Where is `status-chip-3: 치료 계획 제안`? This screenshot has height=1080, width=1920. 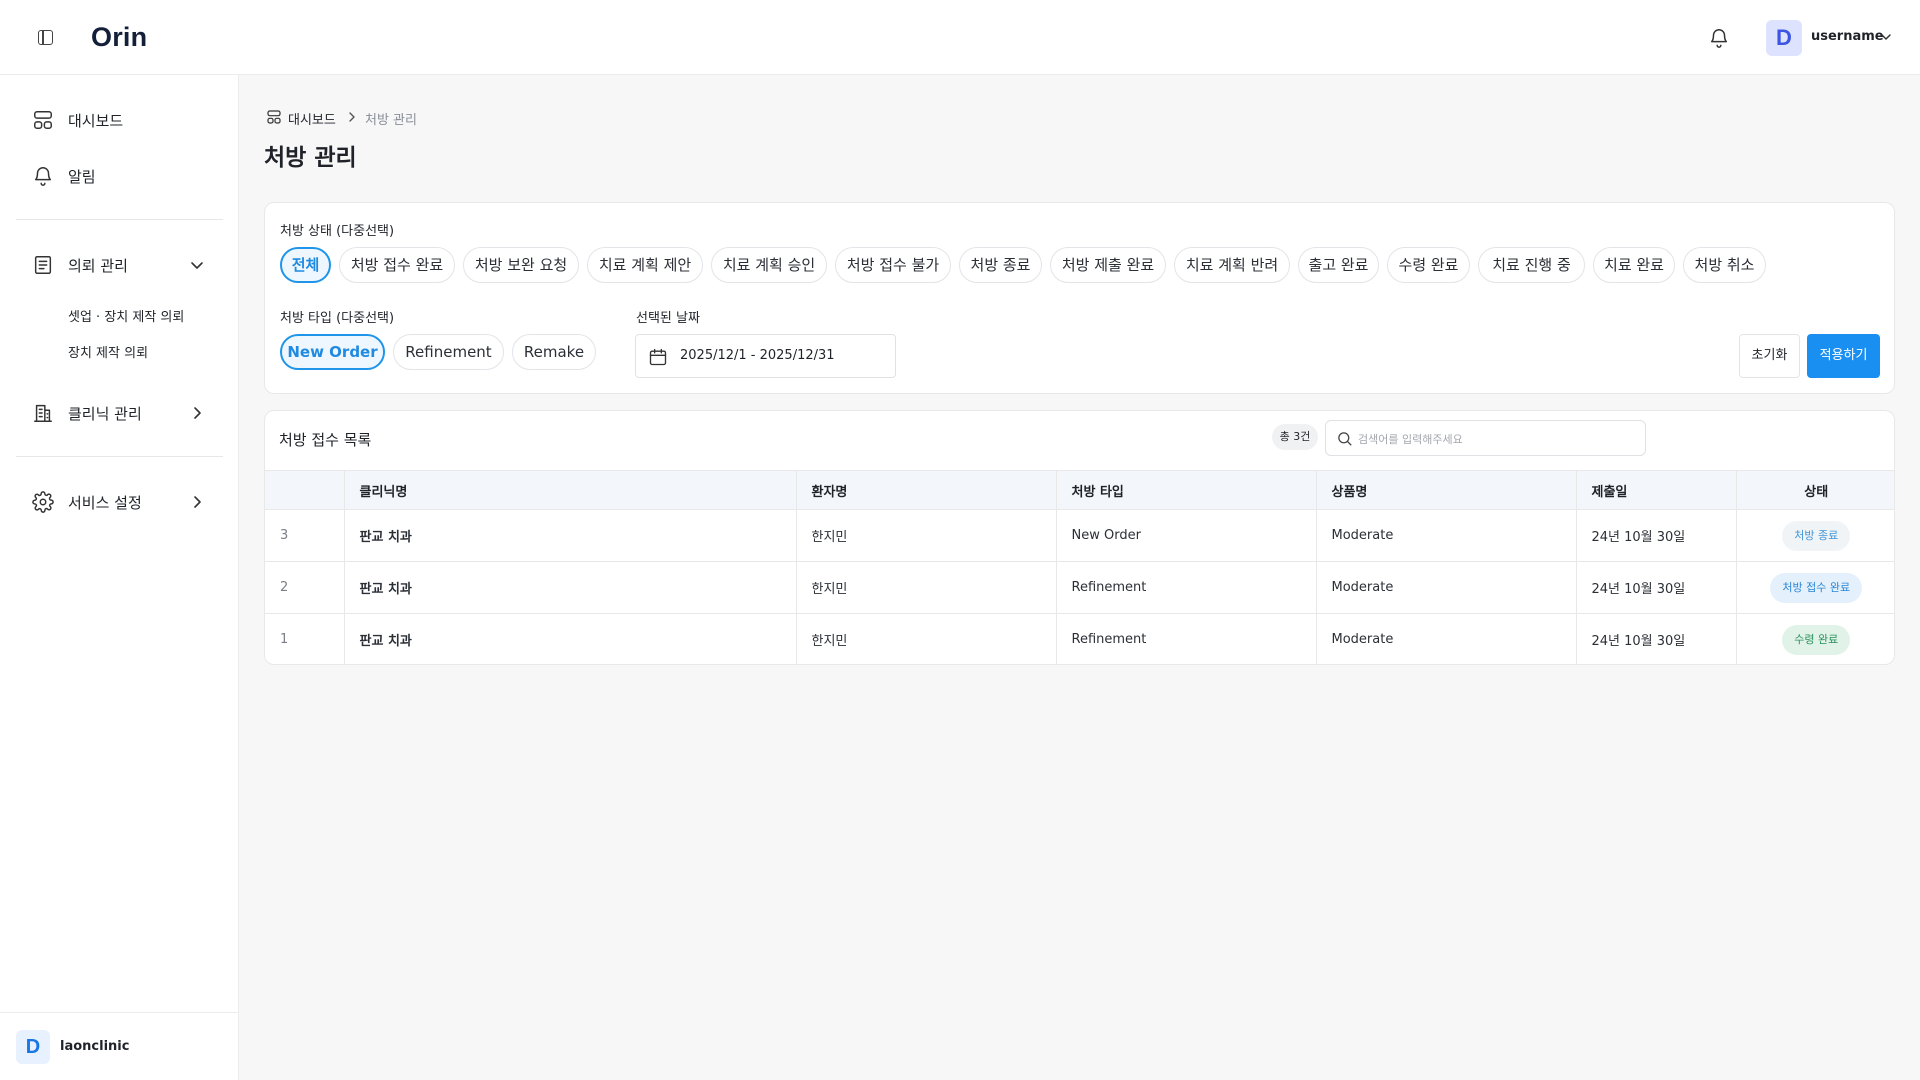
status-chip-3: 치료 계획 제안 is located at coordinates (645, 265).